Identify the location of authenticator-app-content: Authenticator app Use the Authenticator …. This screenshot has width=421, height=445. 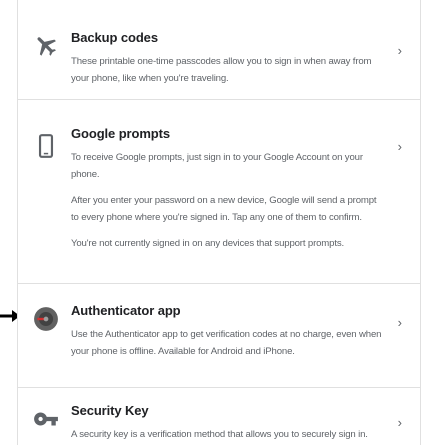
(227, 331).